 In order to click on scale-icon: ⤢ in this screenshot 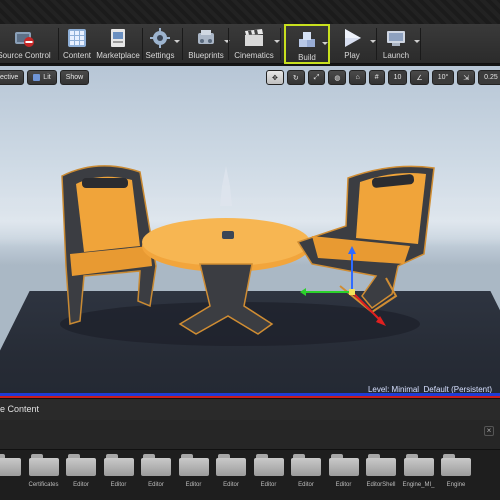, I will do `click(316, 77)`.